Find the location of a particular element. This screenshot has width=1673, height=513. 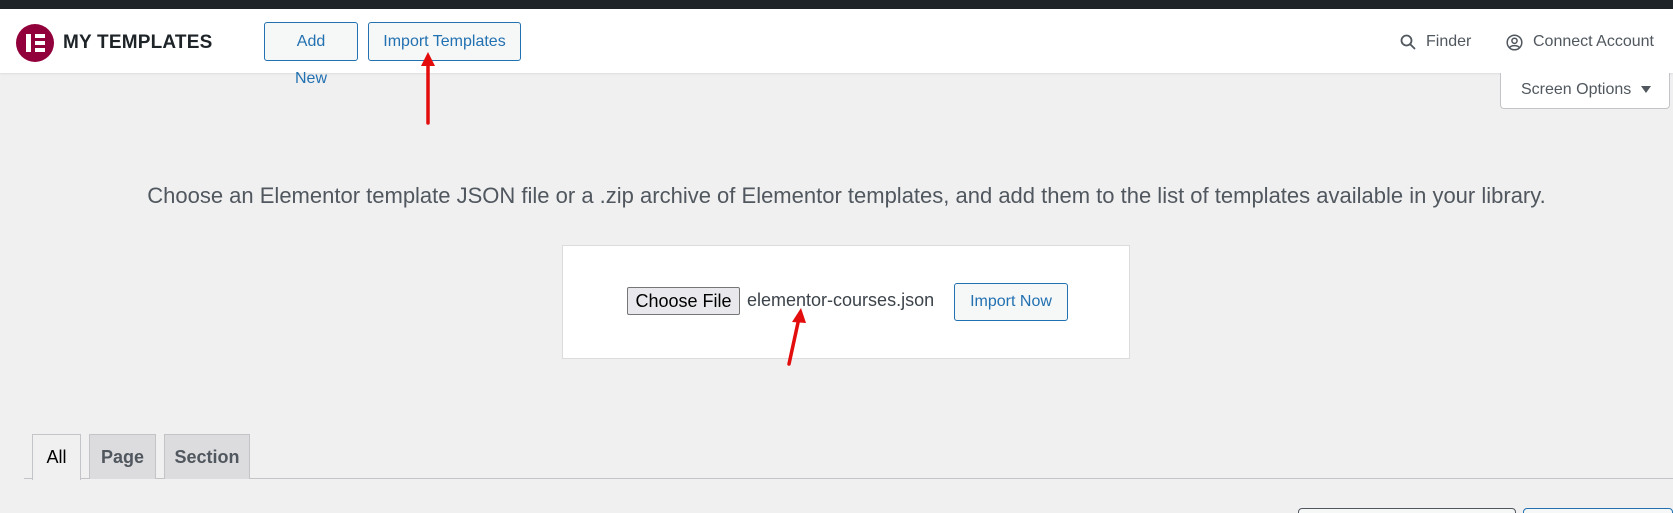

connect-account-label: Connect Account is located at coordinates (1593, 41).